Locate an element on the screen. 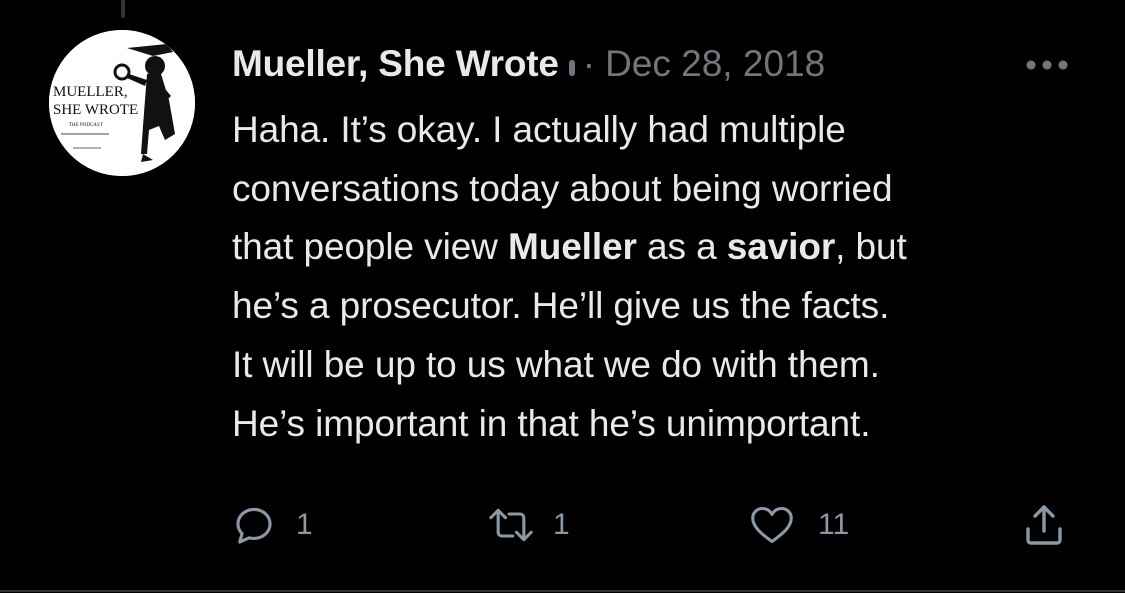  like-count: 11 is located at coordinates (834, 524).